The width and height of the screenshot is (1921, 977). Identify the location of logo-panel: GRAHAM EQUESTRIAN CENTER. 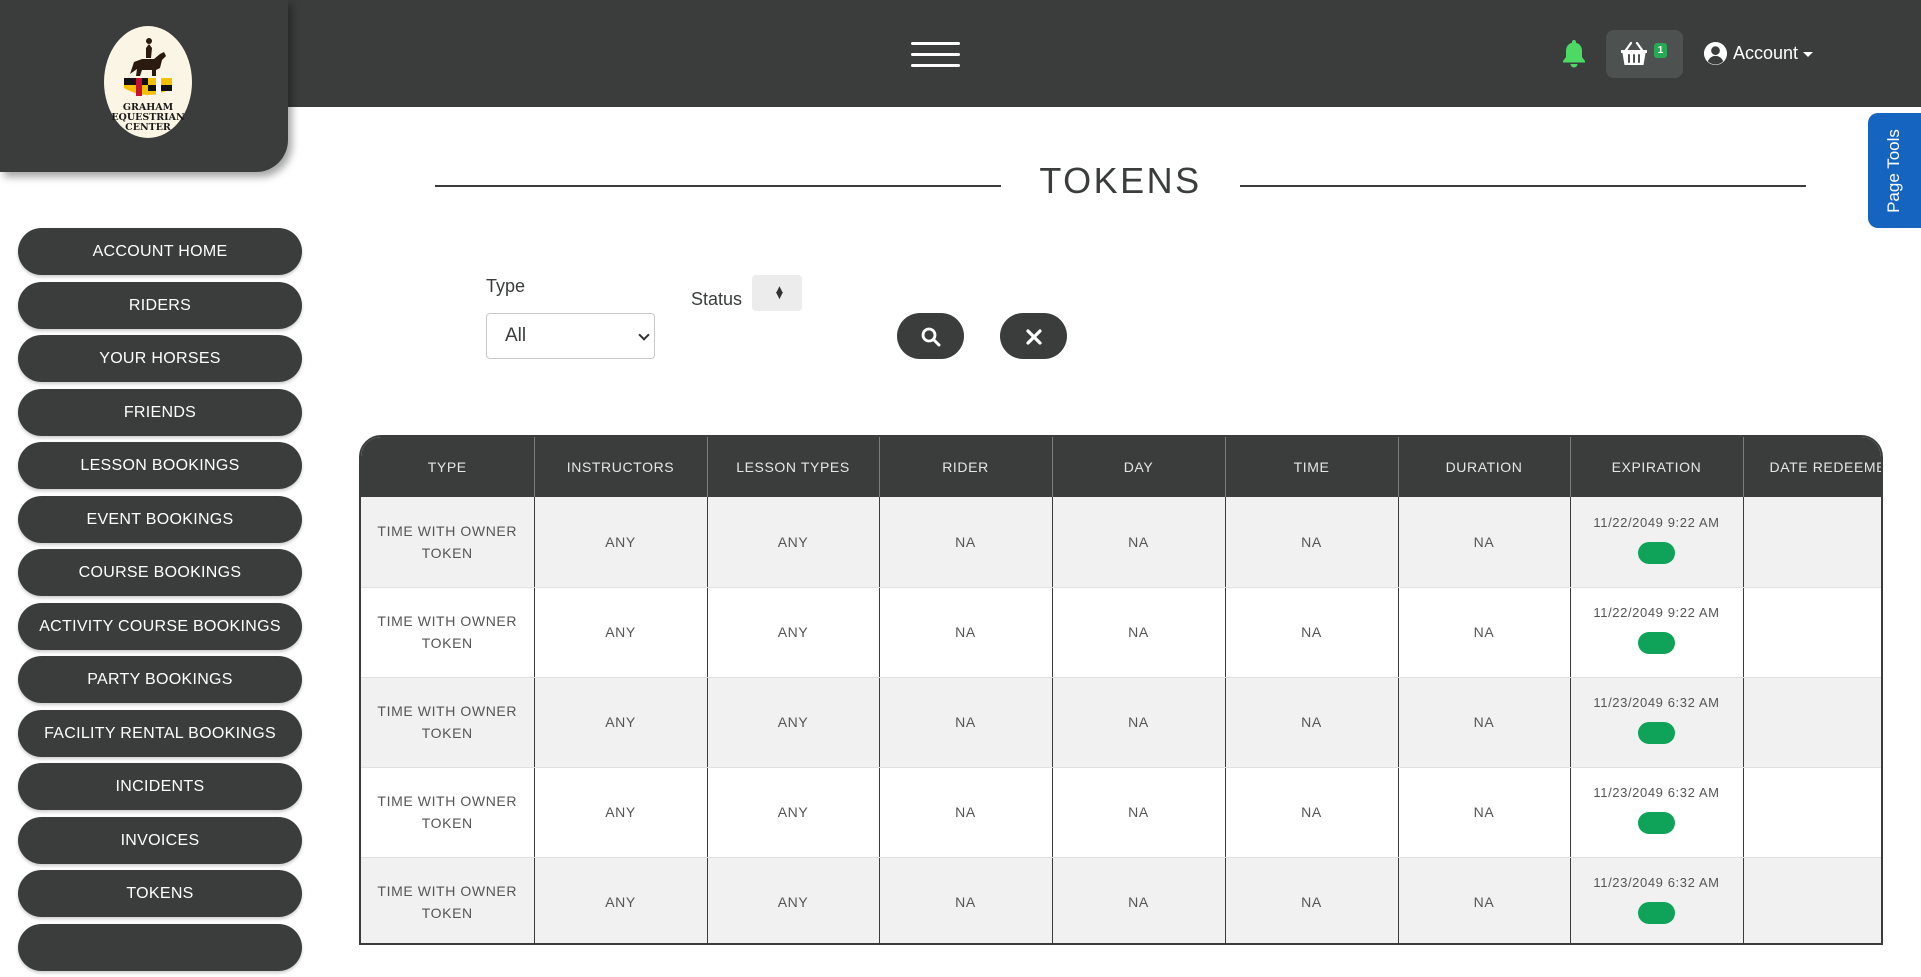
(144, 86).